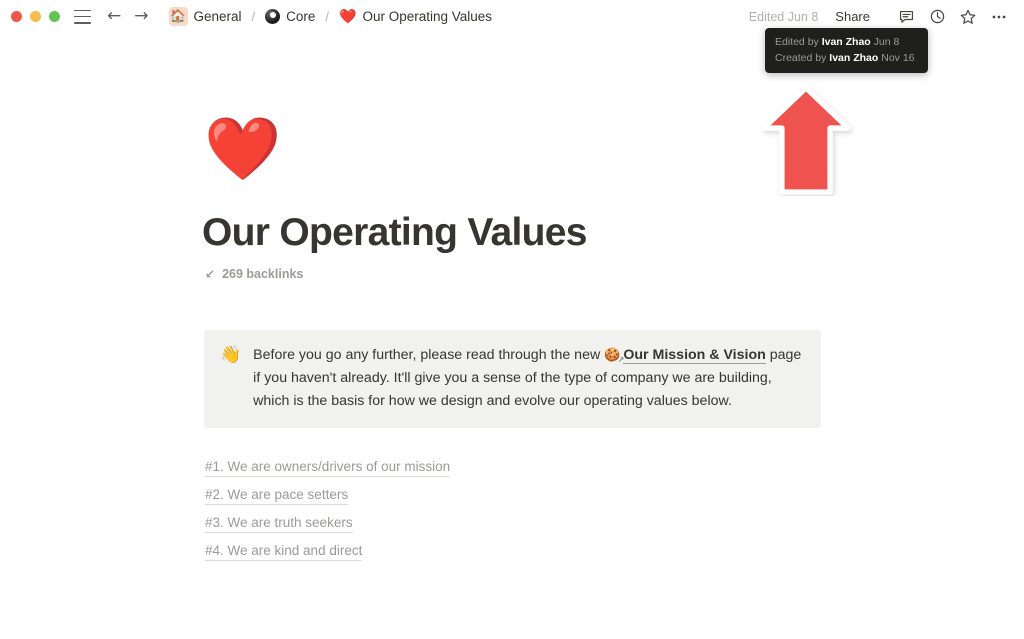 Image resolution: width=1024 pixels, height=639 pixels. What do you see at coordinates (16, 16) in the screenshot?
I see `close-window-button` at bounding box center [16, 16].